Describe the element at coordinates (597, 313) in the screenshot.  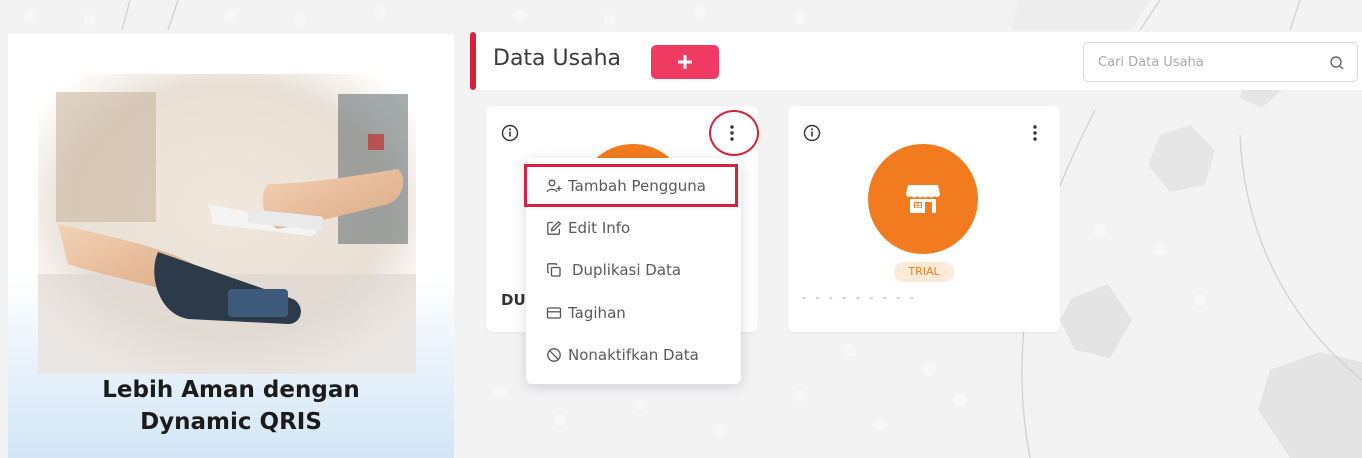
I see `menu-item-label: Tagihan` at that location.